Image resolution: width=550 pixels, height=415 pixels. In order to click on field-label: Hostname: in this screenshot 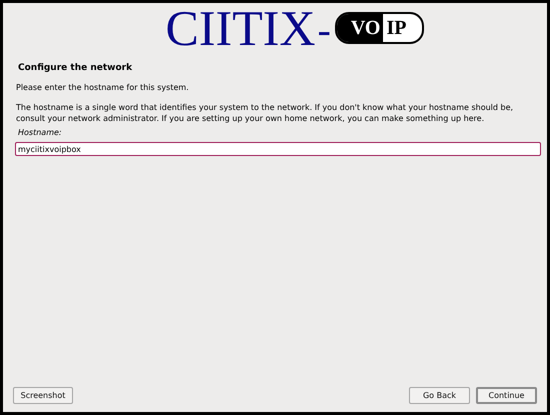, I will do `click(40, 132)`.